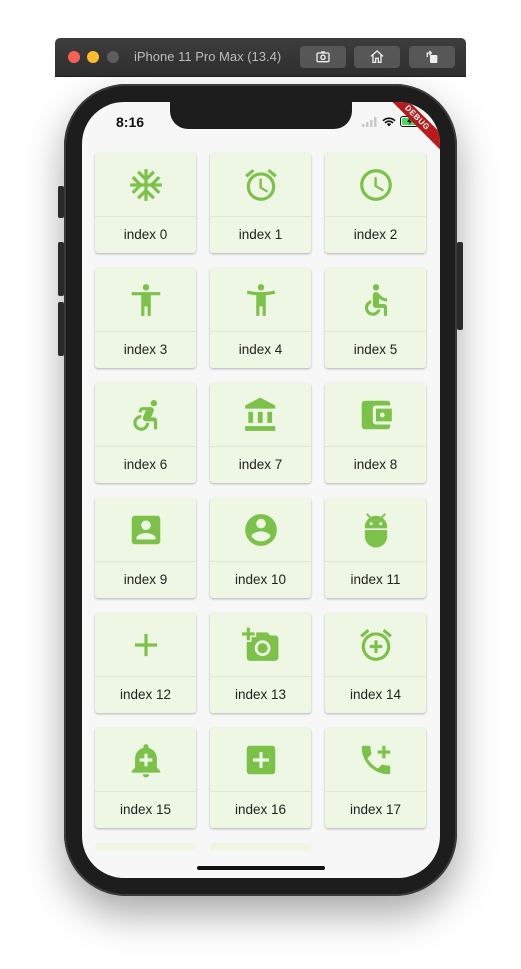  What do you see at coordinates (261, 115) in the screenshot?
I see `notch` at bounding box center [261, 115].